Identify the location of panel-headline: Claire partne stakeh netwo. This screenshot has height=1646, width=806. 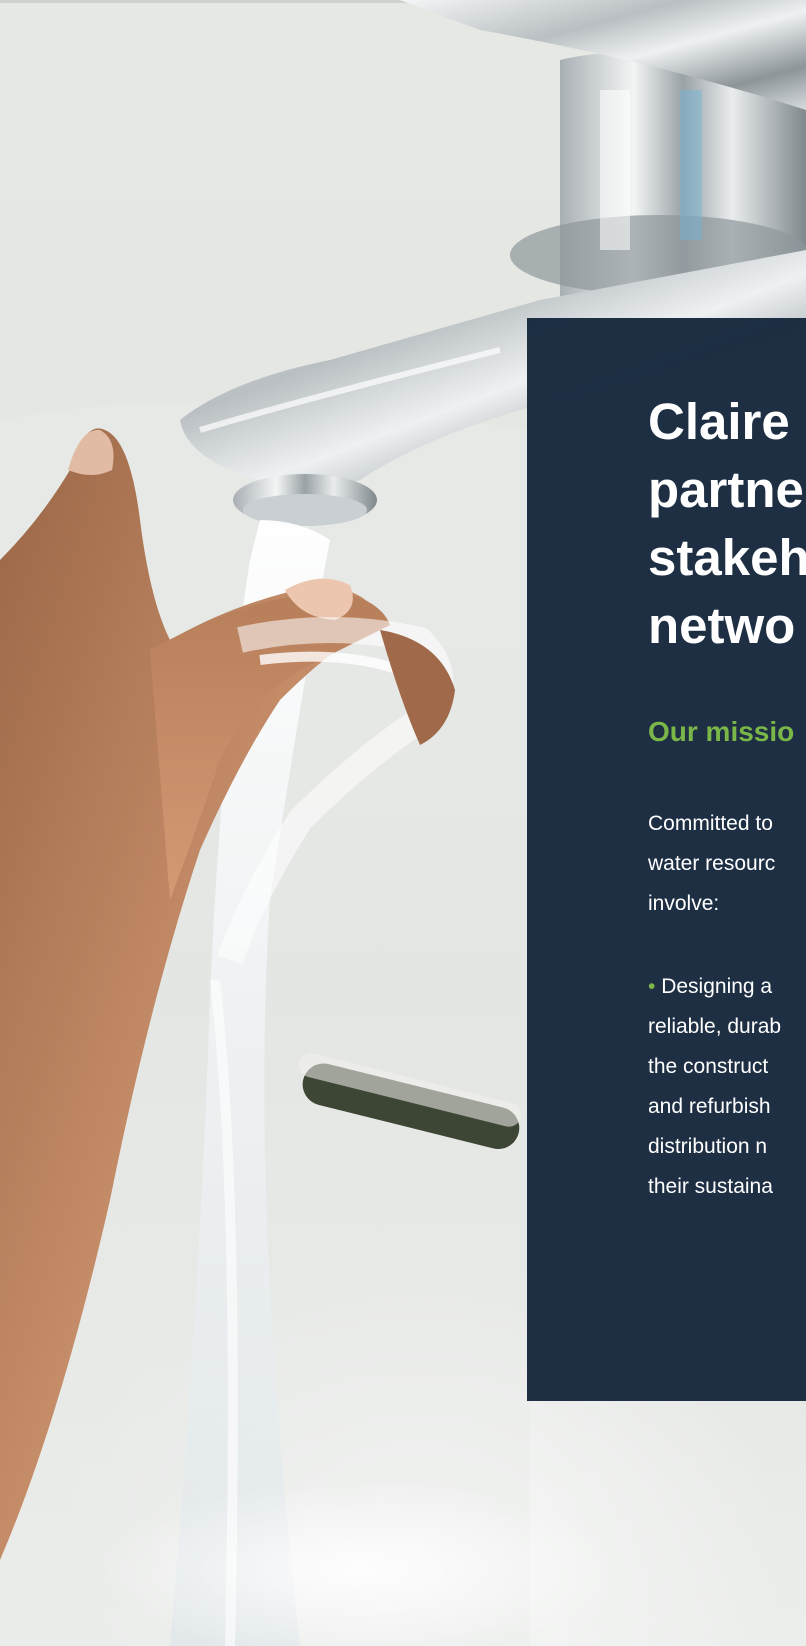
(727, 524).